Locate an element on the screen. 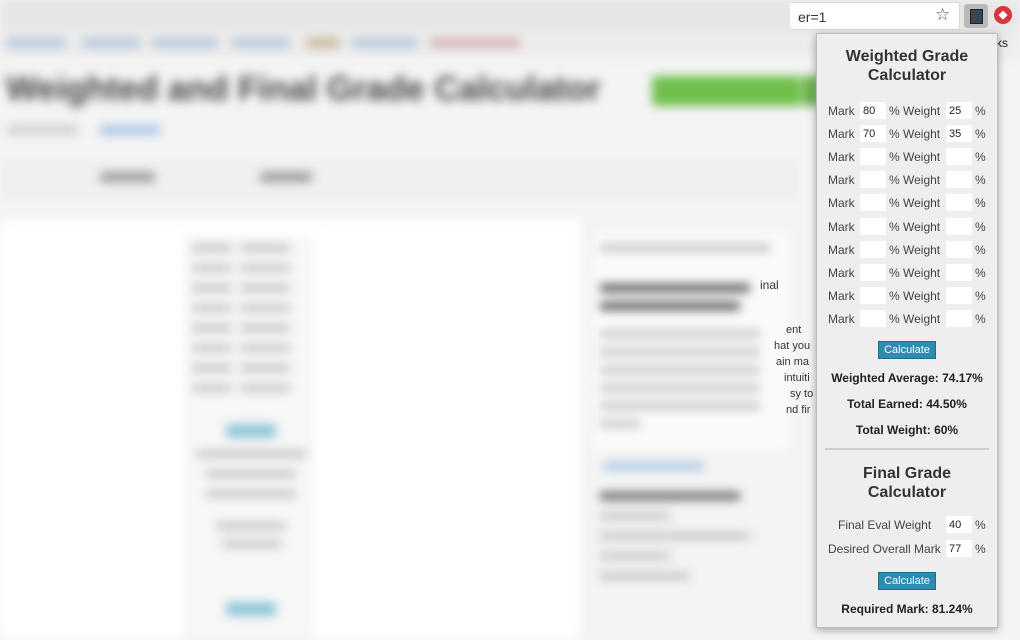 The height and width of the screenshot is (640, 1020). desired-overall-mark-label: Desired Overall Mark is located at coordinates (884, 549).